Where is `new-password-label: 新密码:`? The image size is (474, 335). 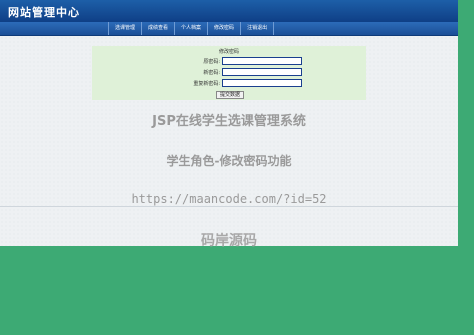
new-password-label: 新密码: is located at coordinates (211, 73).